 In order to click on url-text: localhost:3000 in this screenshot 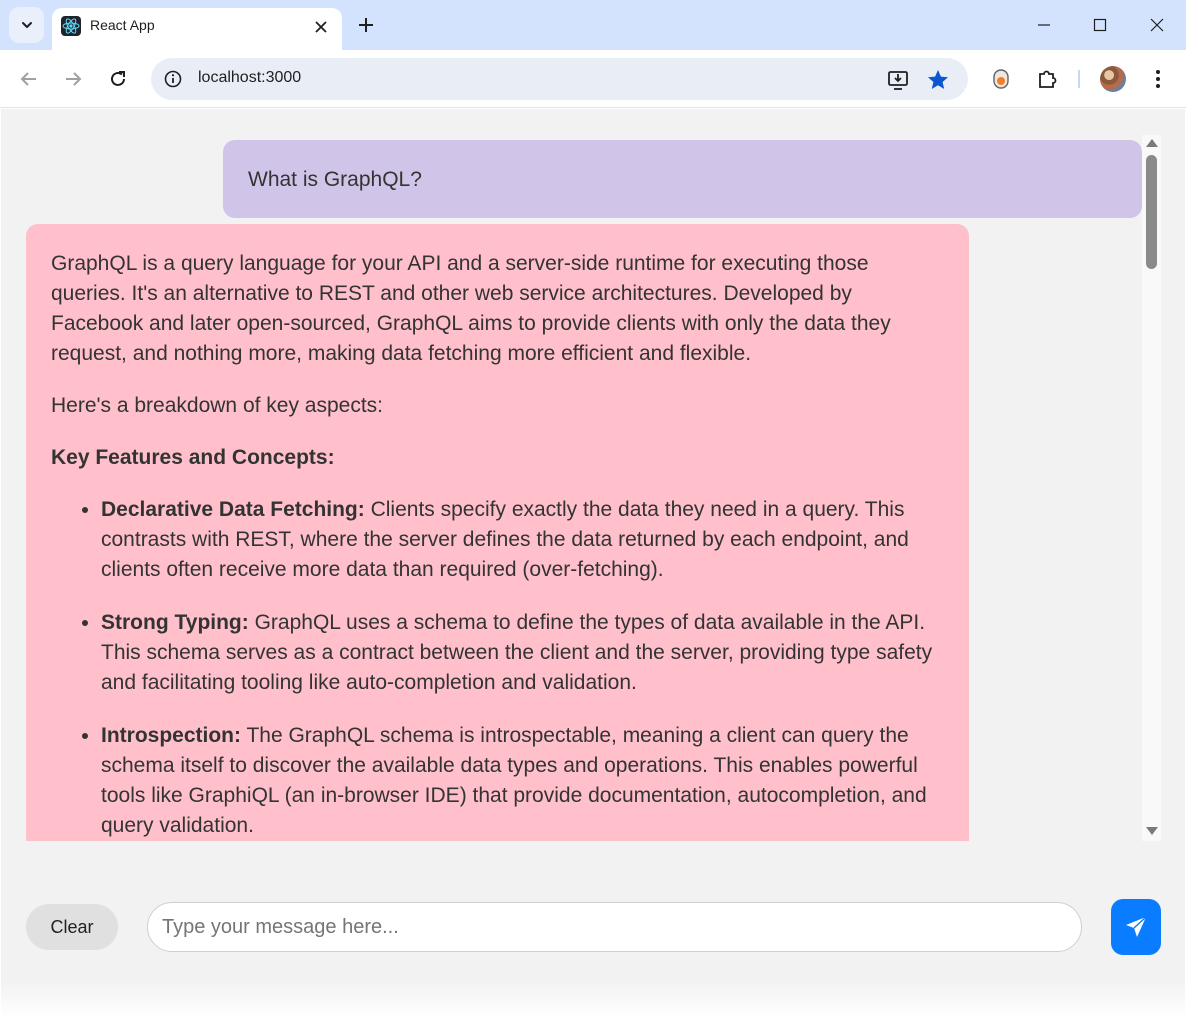, I will do `click(249, 78)`.